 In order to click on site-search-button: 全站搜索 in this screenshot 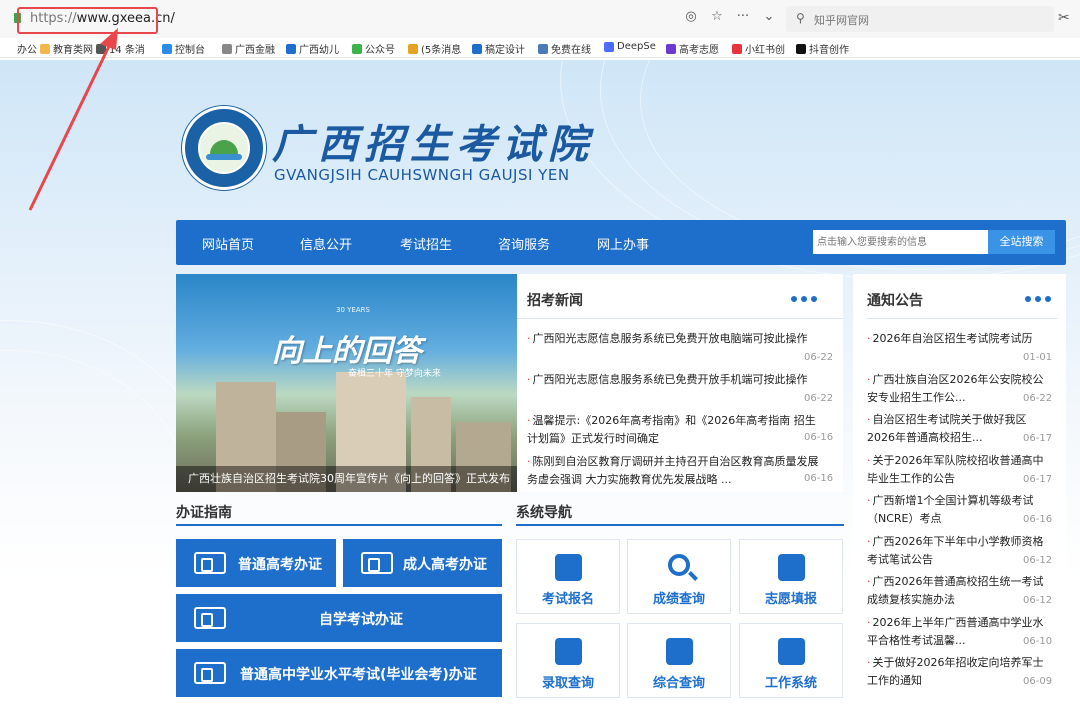, I will do `click(1021, 242)`.